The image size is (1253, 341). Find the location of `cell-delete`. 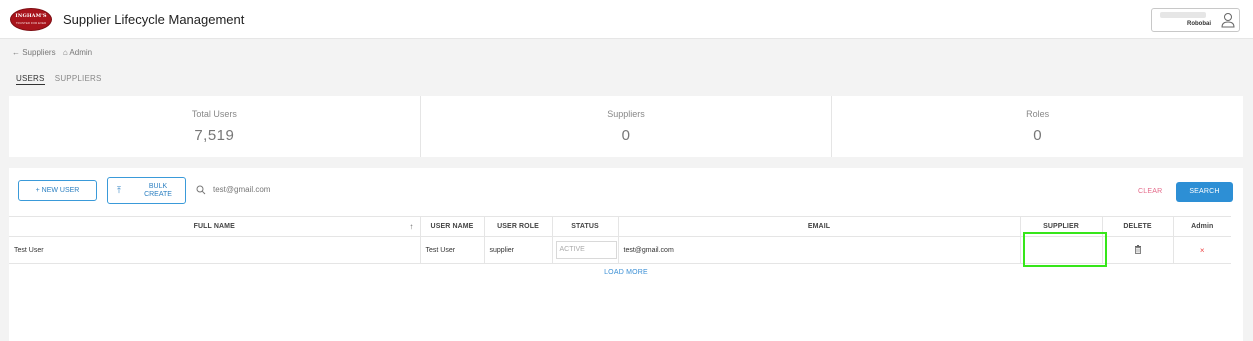

cell-delete is located at coordinates (1138, 250).